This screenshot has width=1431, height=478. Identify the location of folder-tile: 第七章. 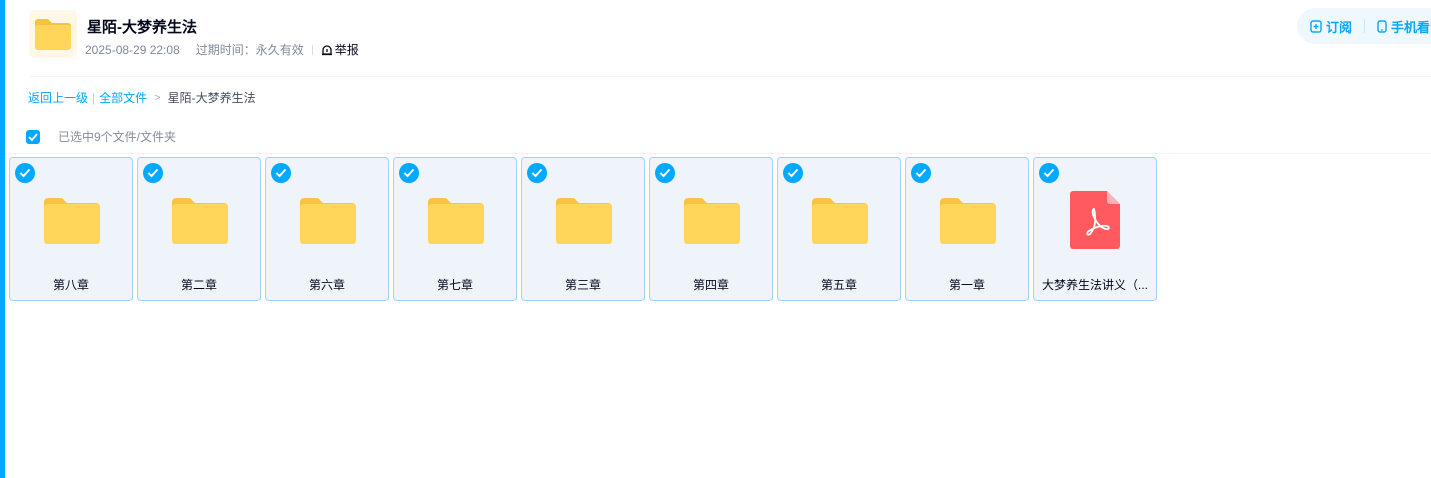
(455, 229).